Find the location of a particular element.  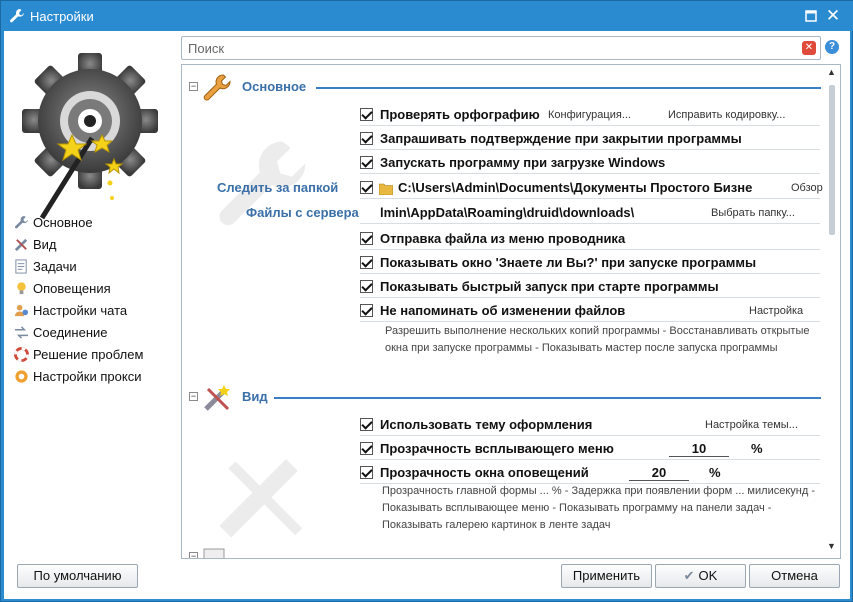

quick-launch-checkbox is located at coordinates (366, 286).